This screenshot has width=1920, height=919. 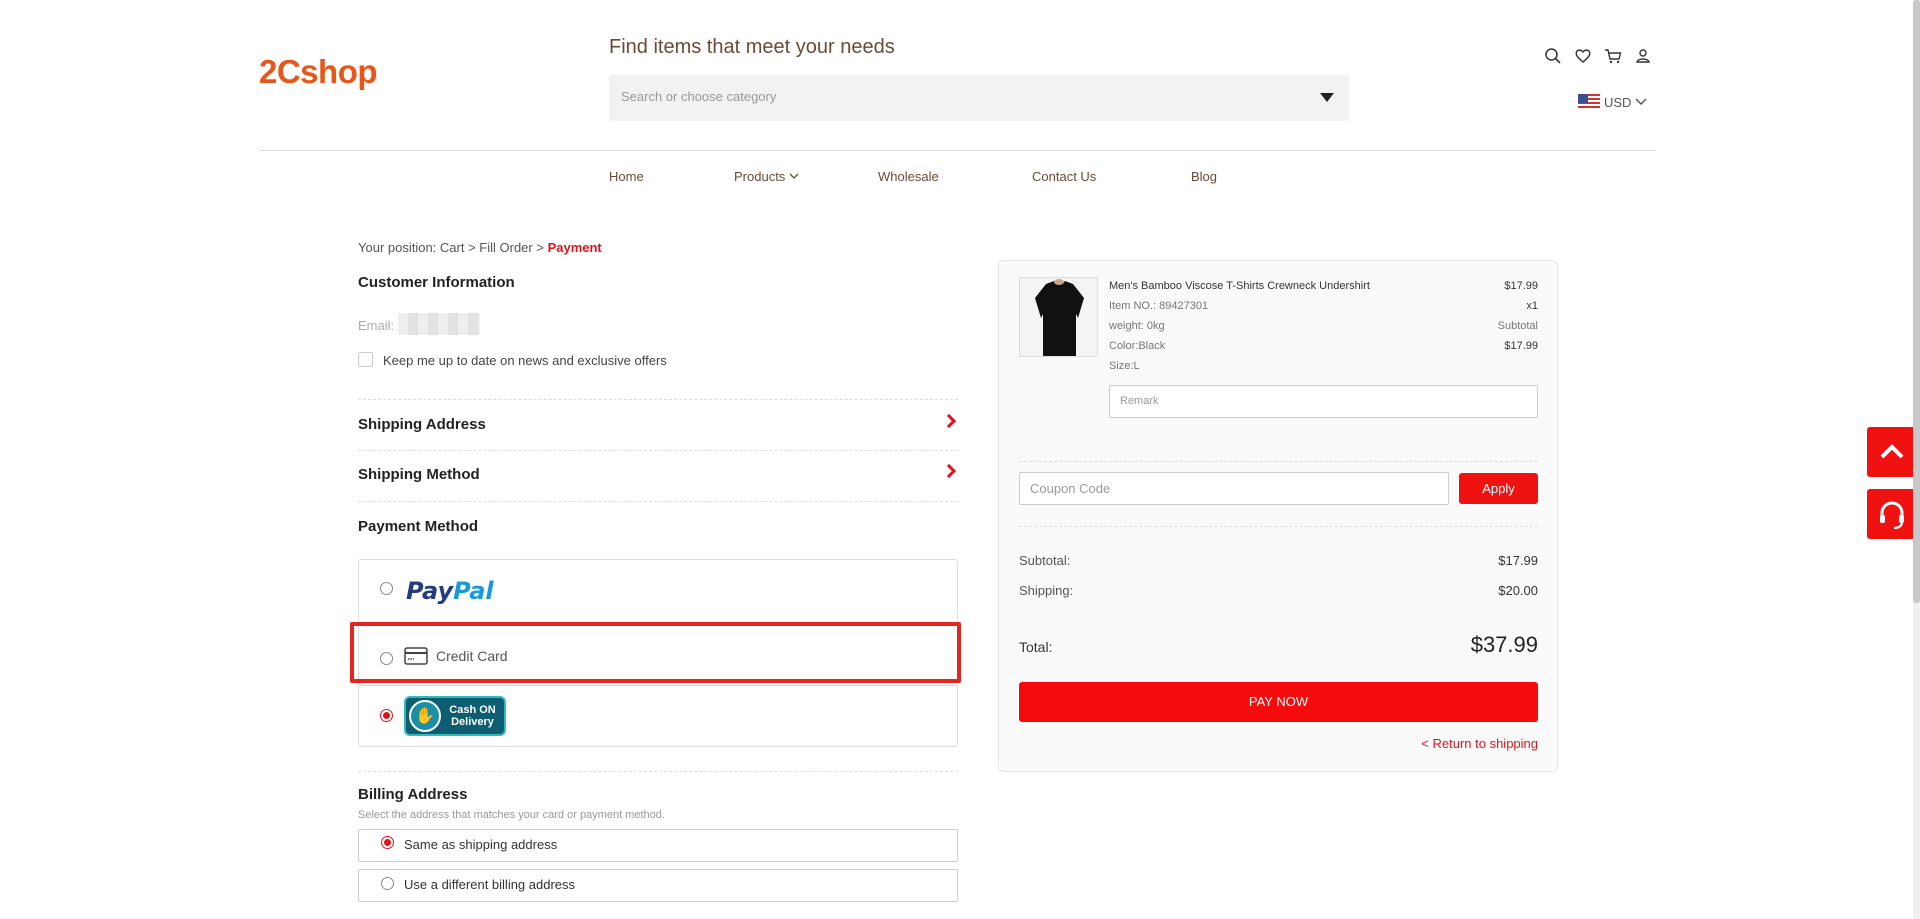 What do you see at coordinates (658, 845) in the screenshot?
I see `billing-same-option: Same as shipping address` at bounding box center [658, 845].